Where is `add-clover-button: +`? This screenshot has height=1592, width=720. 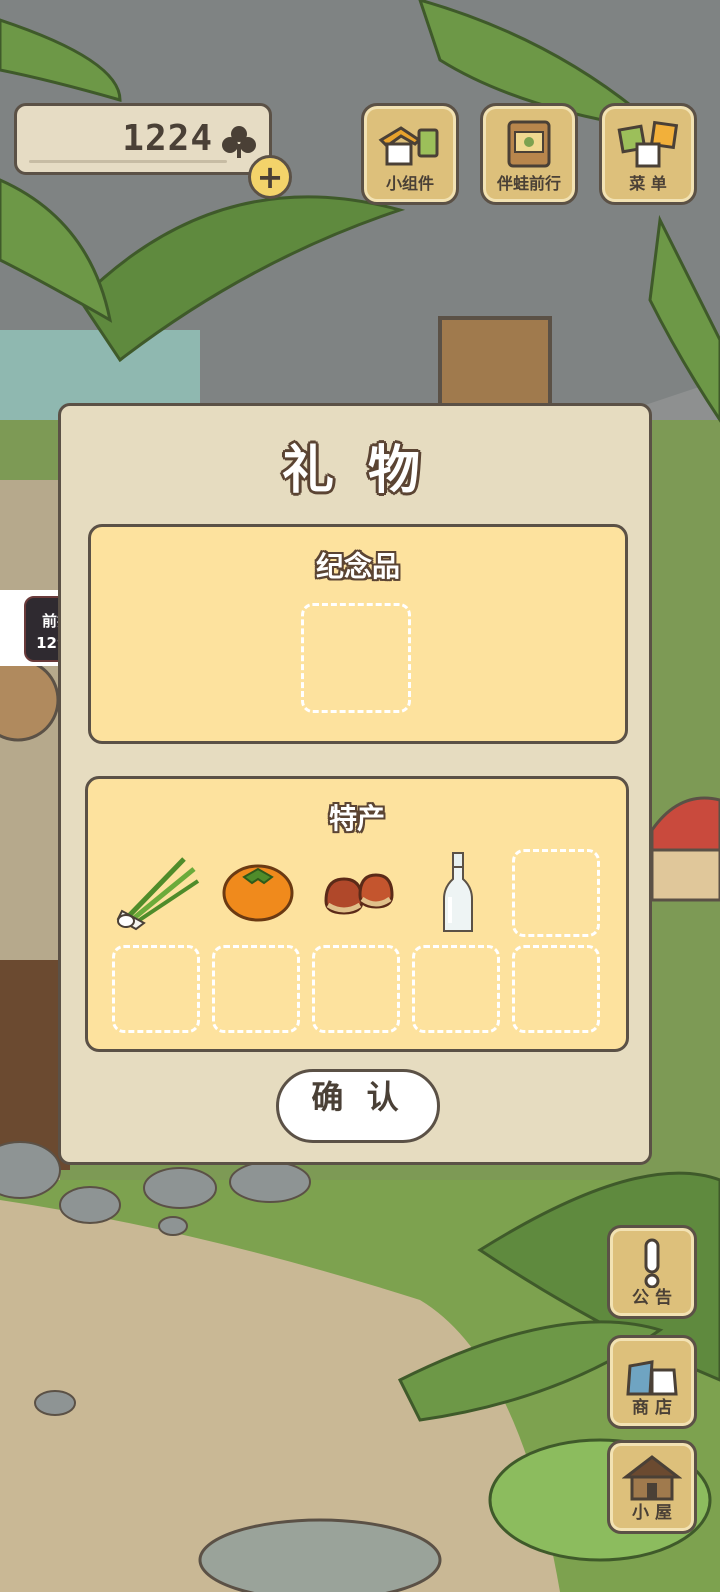
add-clover-button: + is located at coordinates (270, 177).